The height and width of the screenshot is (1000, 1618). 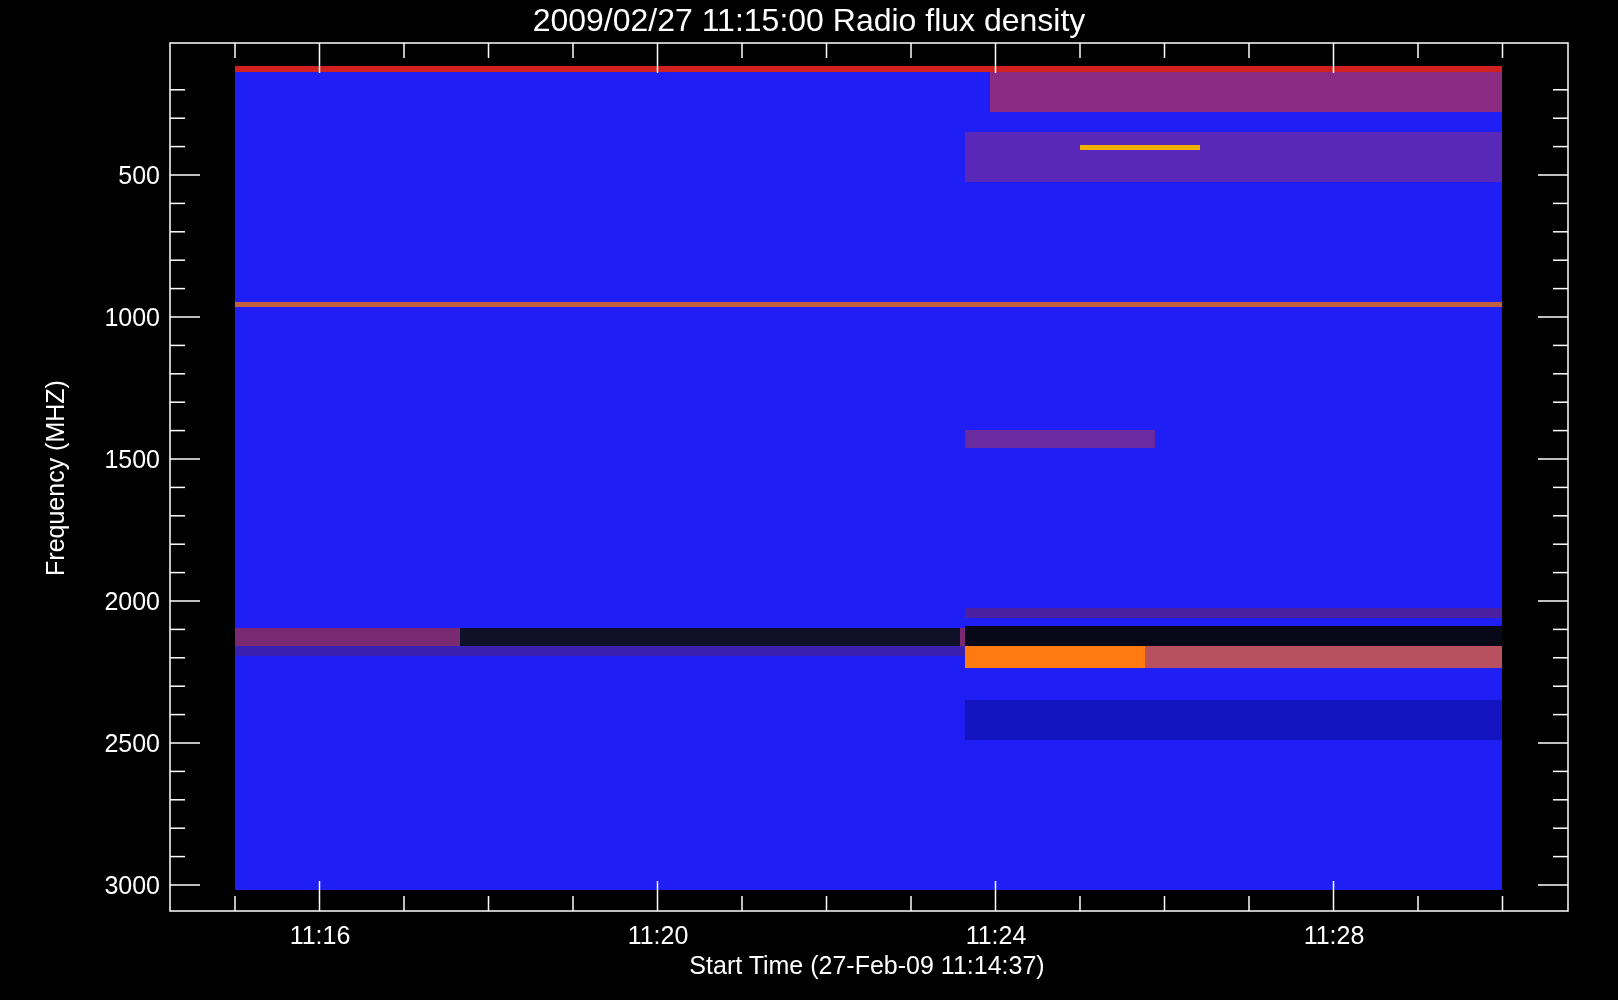 I want to click on chart-title: 2009/02/27 11:15:00 Radio flux density, so click(x=809, y=20).